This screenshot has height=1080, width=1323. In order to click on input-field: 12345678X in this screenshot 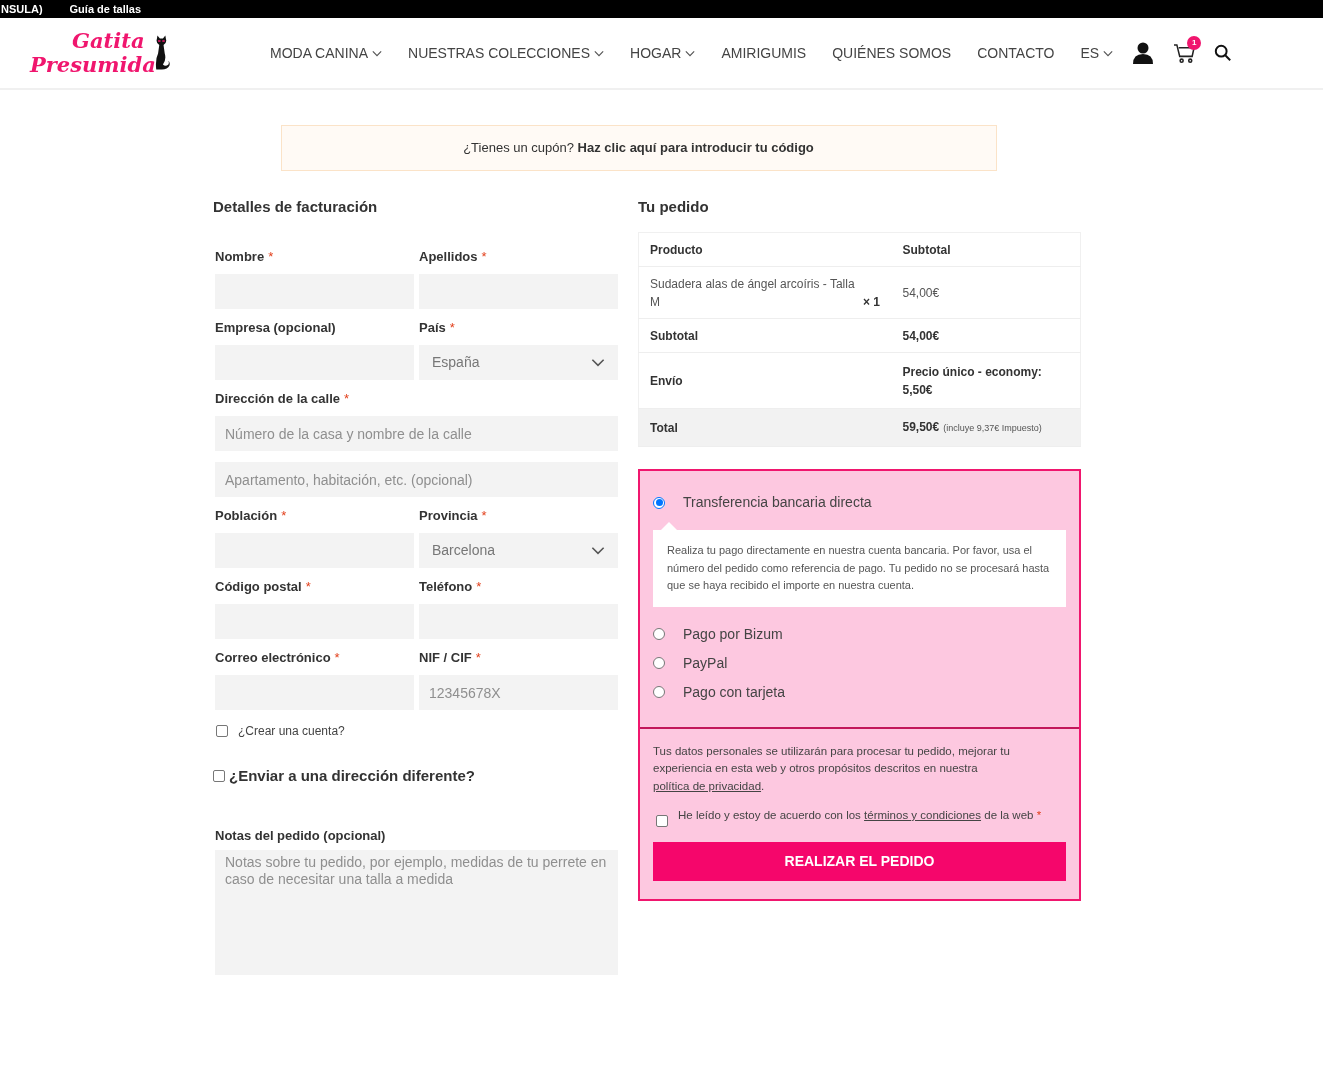, I will do `click(518, 692)`.